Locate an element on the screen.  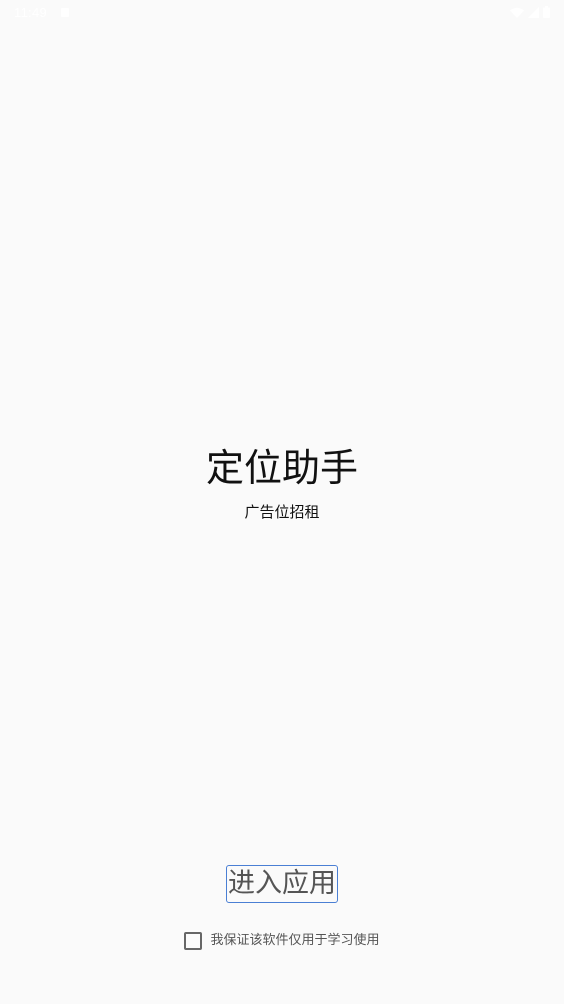
app-header: 定位助手 广告位招租 is located at coordinates (282, 483).